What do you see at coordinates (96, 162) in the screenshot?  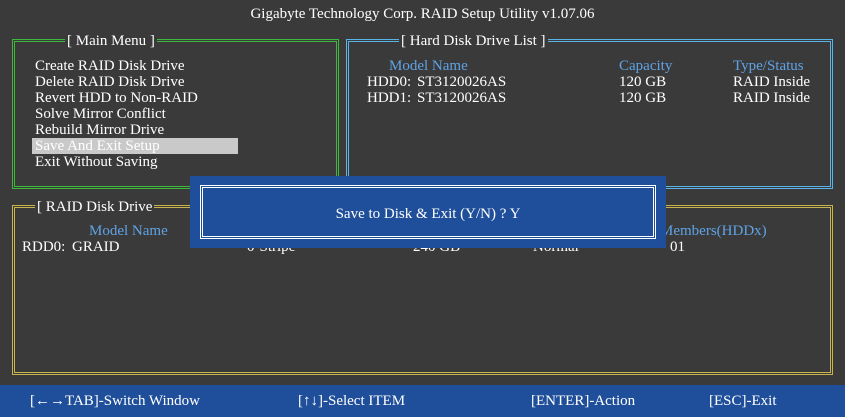 I see `menu-item-exit-no-save: Exit Without Saving` at bounding box center [96, 162].